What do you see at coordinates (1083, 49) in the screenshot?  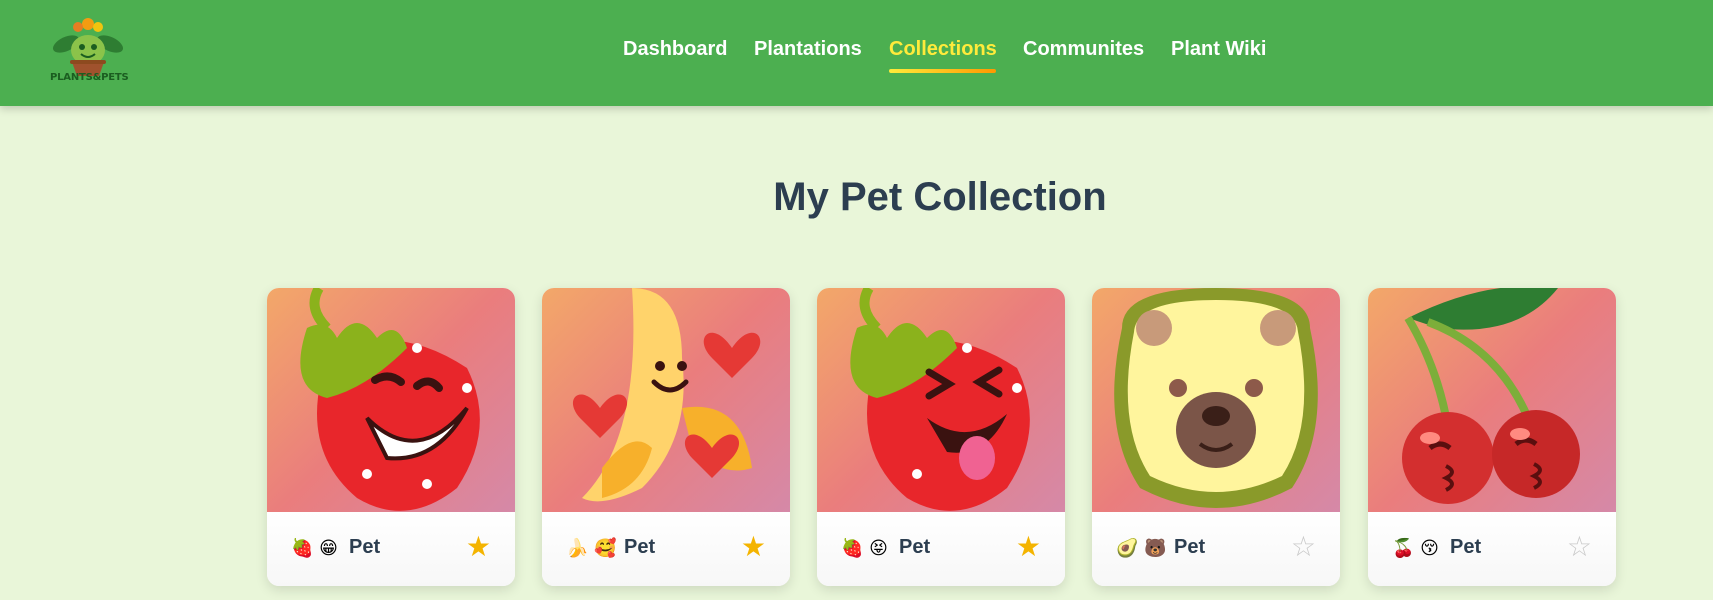 I see `nav-item-communites: Communites` at bounding box center [1083, 49].